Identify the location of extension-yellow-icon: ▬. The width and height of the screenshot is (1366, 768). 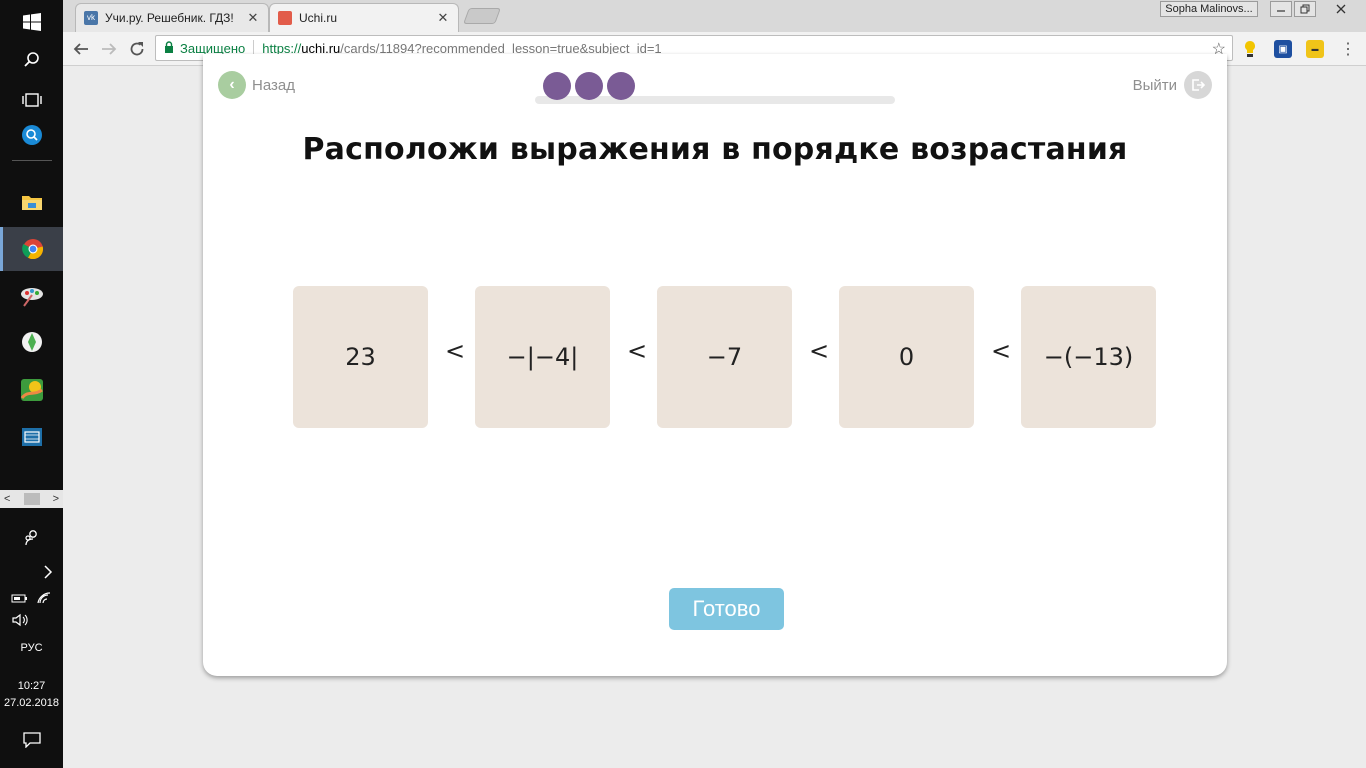
(1315, 49).